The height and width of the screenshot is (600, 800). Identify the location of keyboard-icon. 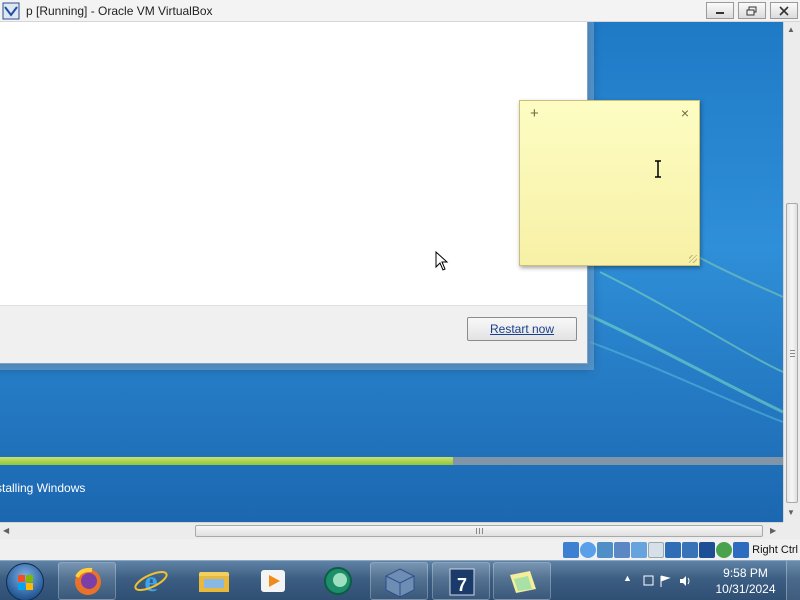
(741, 549).